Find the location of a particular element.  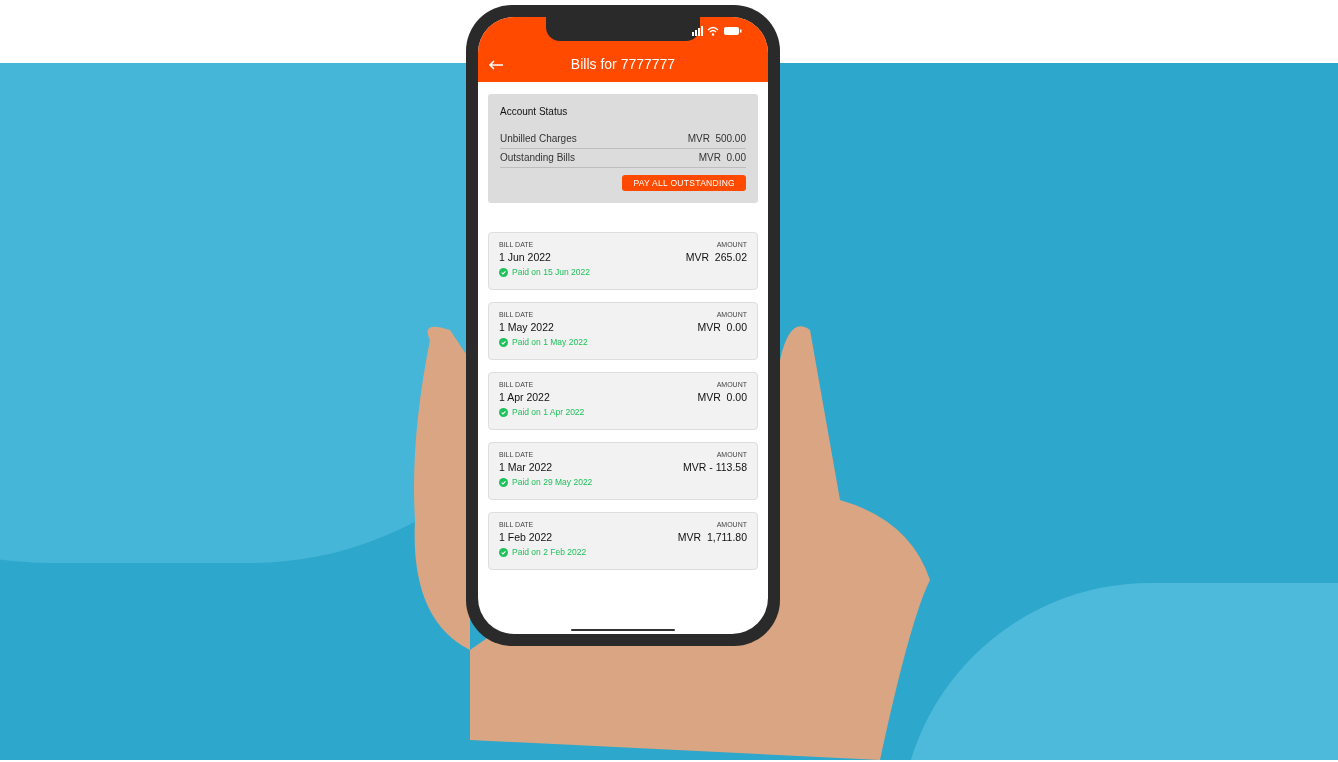

bill-date: 1 May 2022 is located at coordinates (526, 327).